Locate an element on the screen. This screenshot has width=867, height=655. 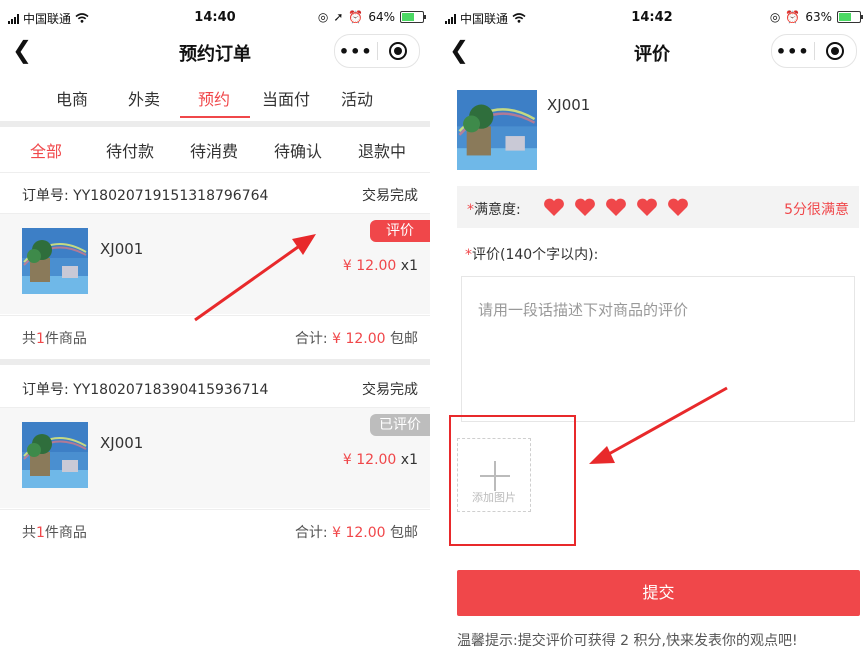
nav-bar: ❮ 预约订单 ••• is located at coordinates (215, 52).